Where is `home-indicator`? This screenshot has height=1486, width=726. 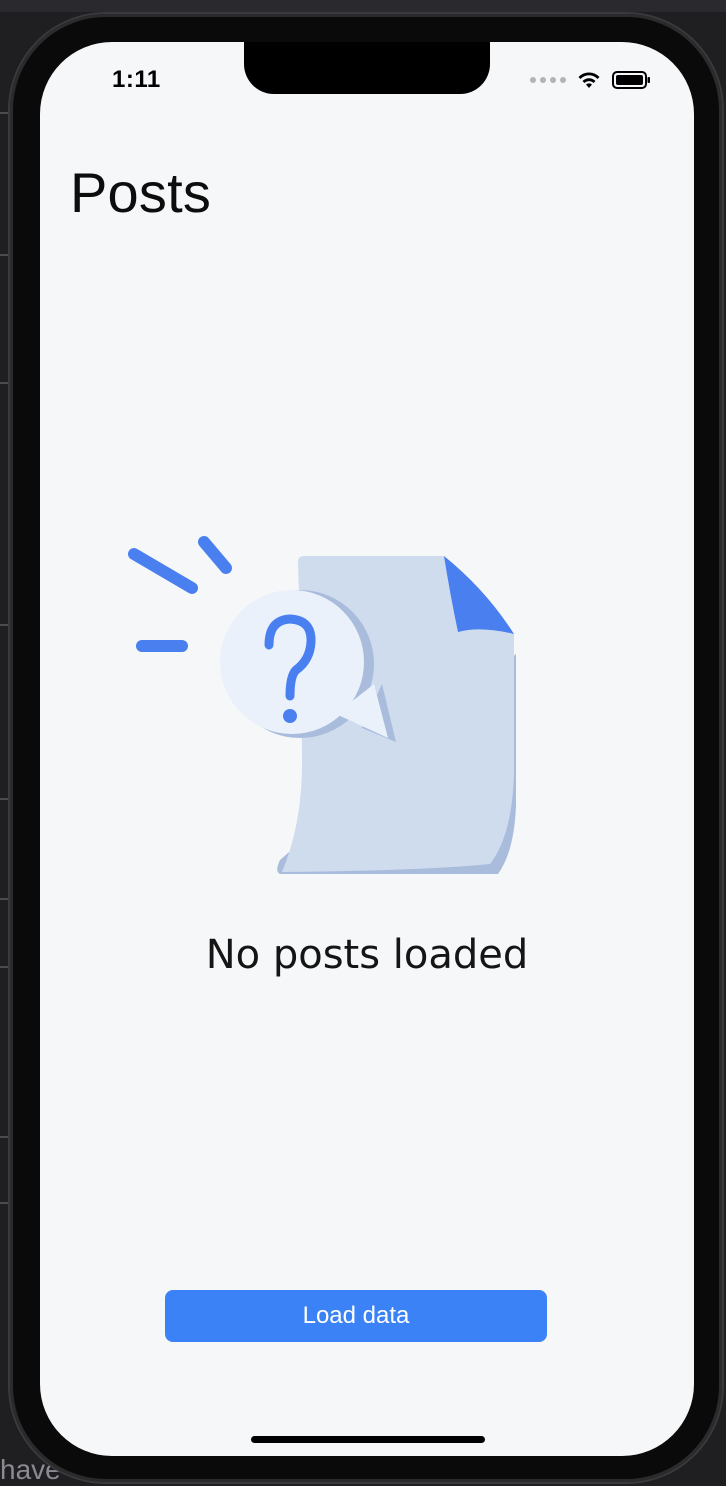 home-indicator is located at coordinates (368, 1439).